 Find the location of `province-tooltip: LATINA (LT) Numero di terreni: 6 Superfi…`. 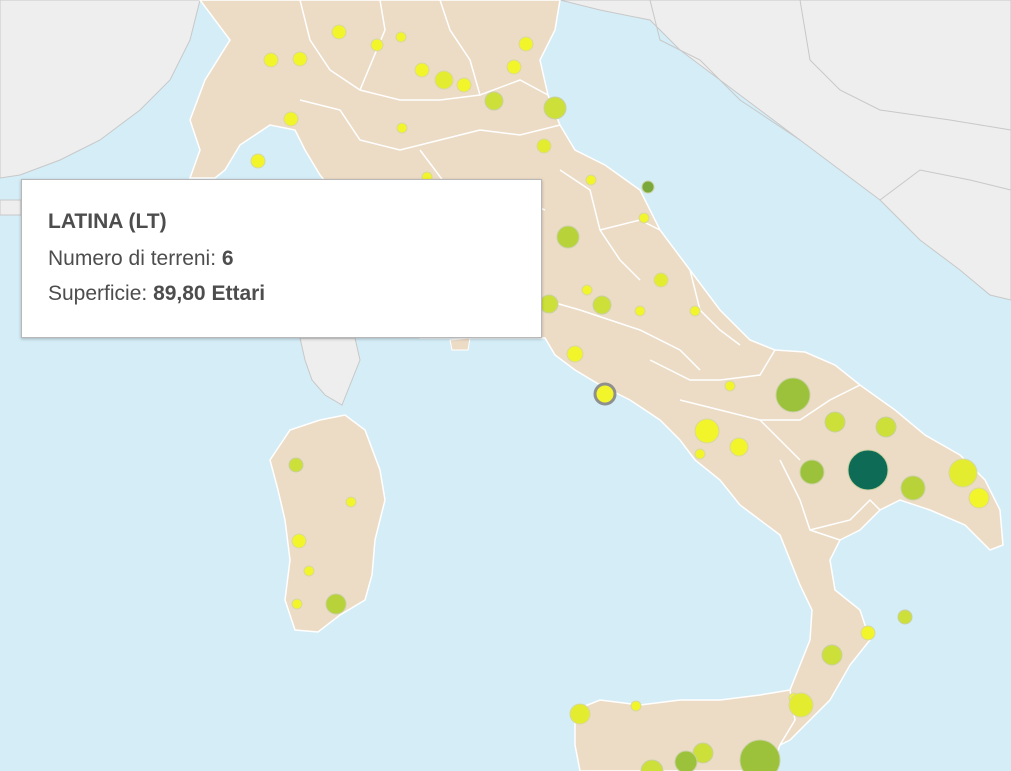

province-tooltip: LATINA (LT) Numero di terreni: 6 Superfi… is located at coordinates (281, 258).